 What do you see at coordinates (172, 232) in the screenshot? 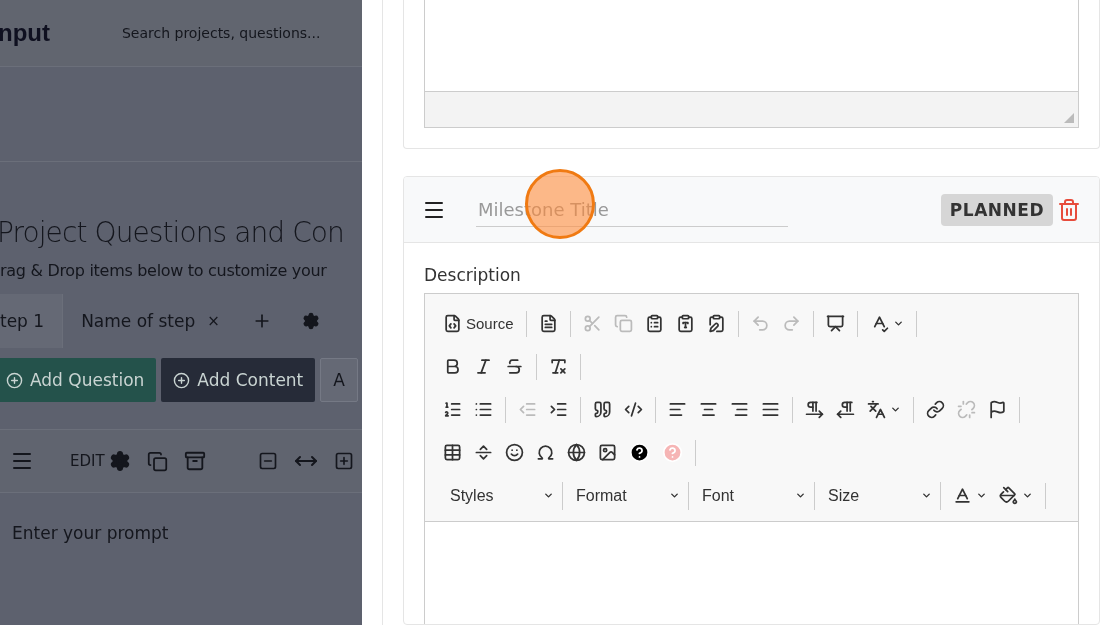
I see `page-title: Project Questions and Con` at bounding box center [172, 232].